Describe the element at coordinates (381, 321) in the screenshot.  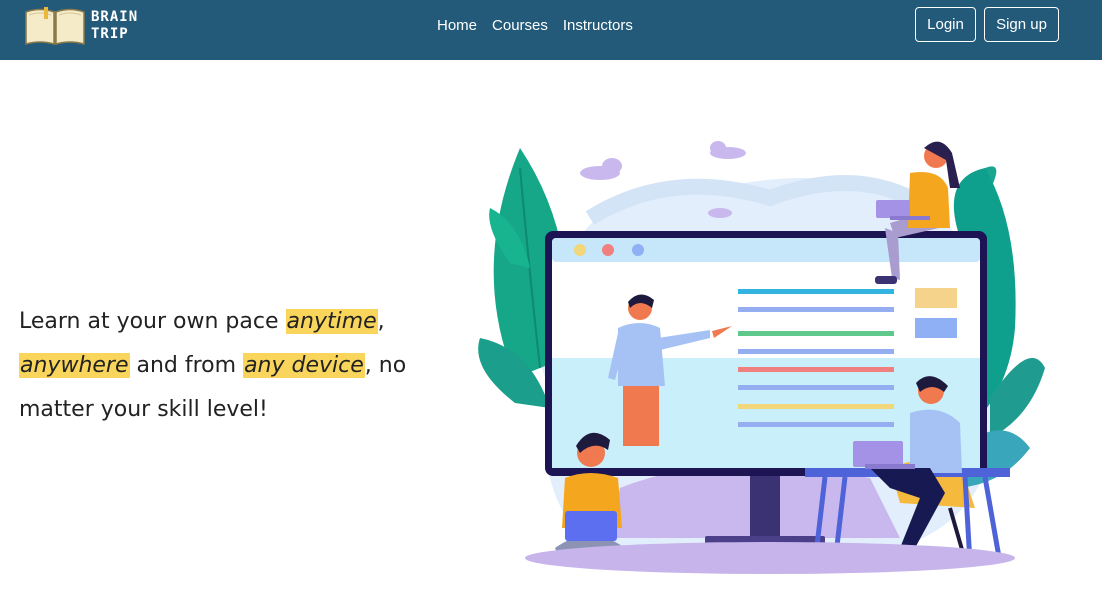
I see `hero-text-part-2: ,` at that location.